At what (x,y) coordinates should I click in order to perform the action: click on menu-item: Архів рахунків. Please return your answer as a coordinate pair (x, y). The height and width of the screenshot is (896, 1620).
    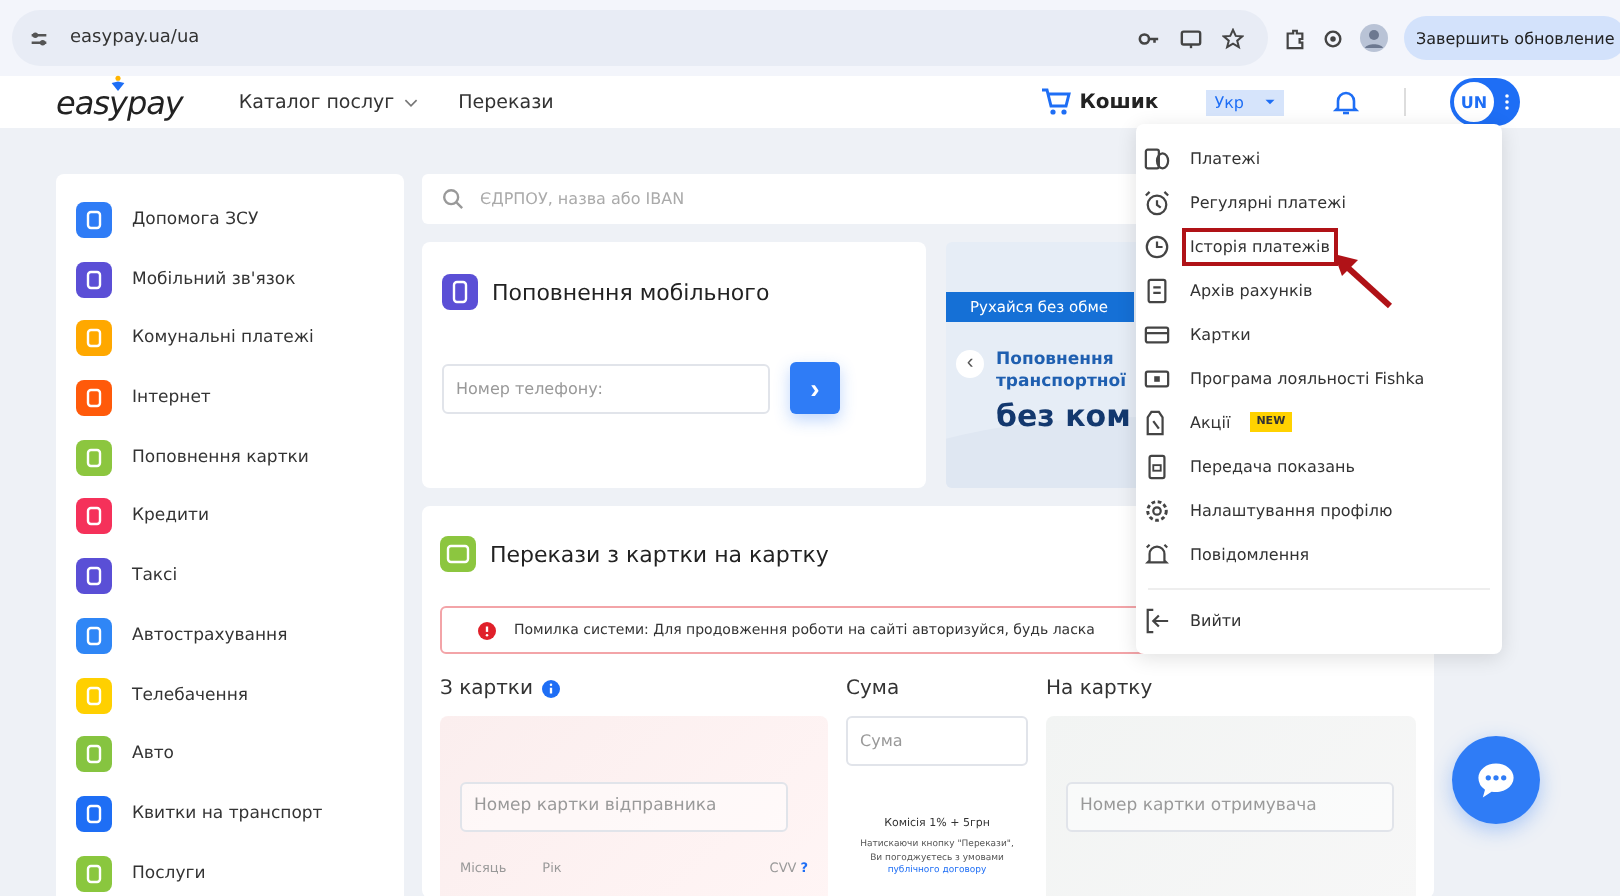
    Looking at the image, I should click on (1251, 290).